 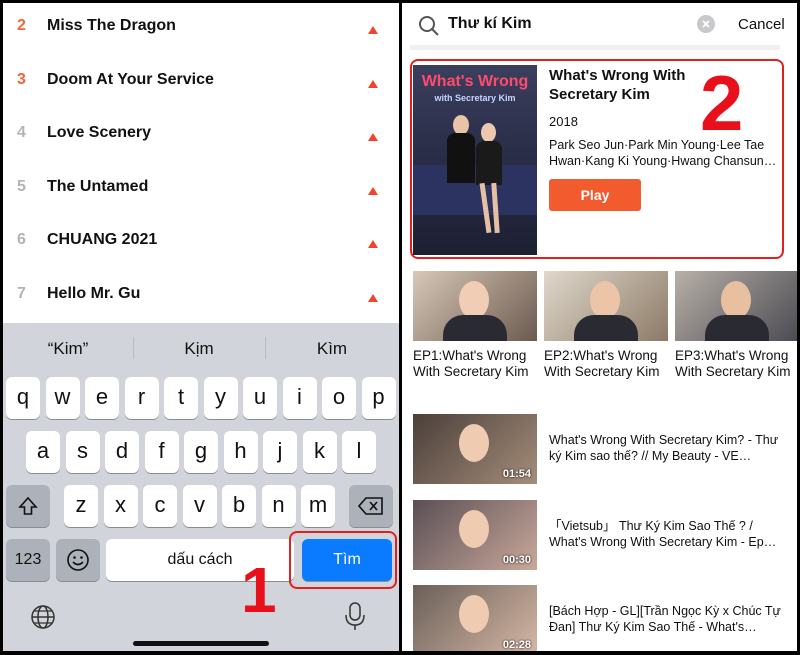 I want to click on shift-key, so click(x=28, y=506).